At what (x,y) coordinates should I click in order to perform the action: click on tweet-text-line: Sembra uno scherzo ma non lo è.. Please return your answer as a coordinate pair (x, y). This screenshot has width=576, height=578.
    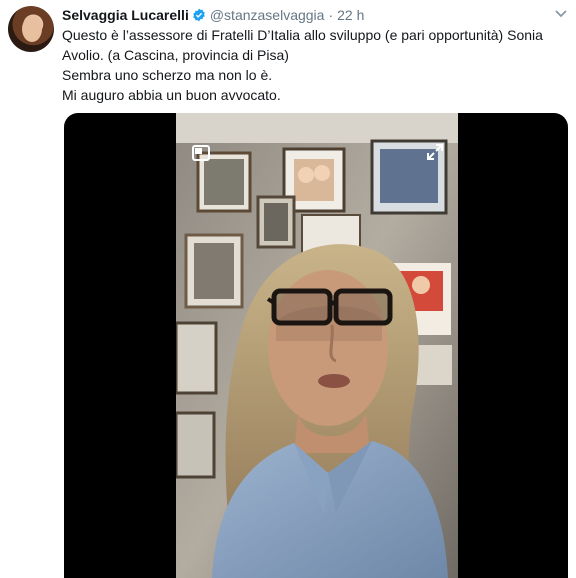
    Looking at the image, I should click on (167, 75).